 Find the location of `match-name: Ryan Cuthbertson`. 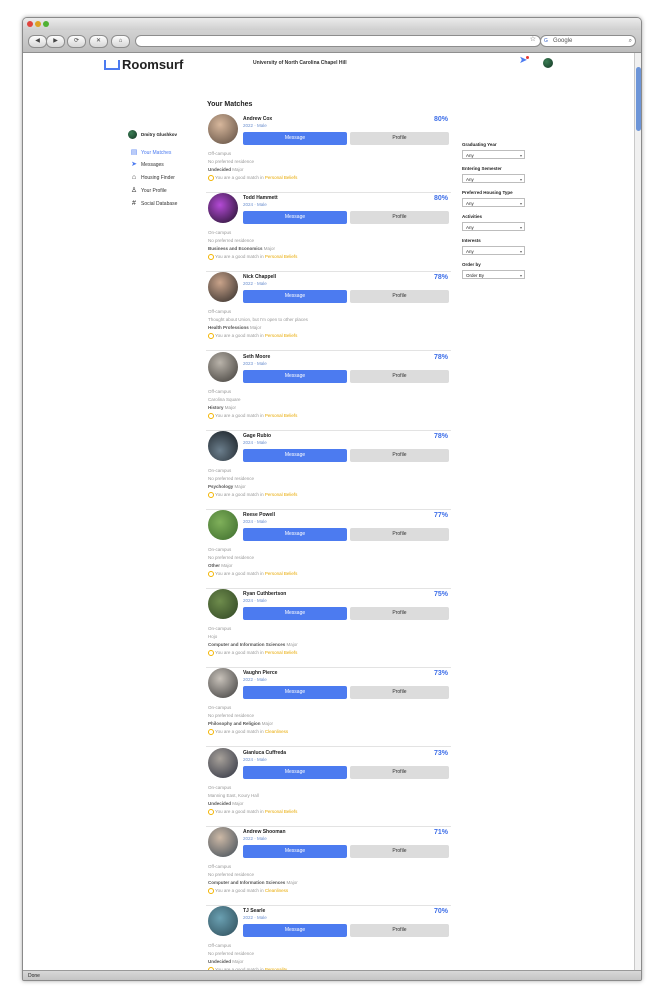

match-name: Ryan Cuthbertson is located at coordinates (264, 594).